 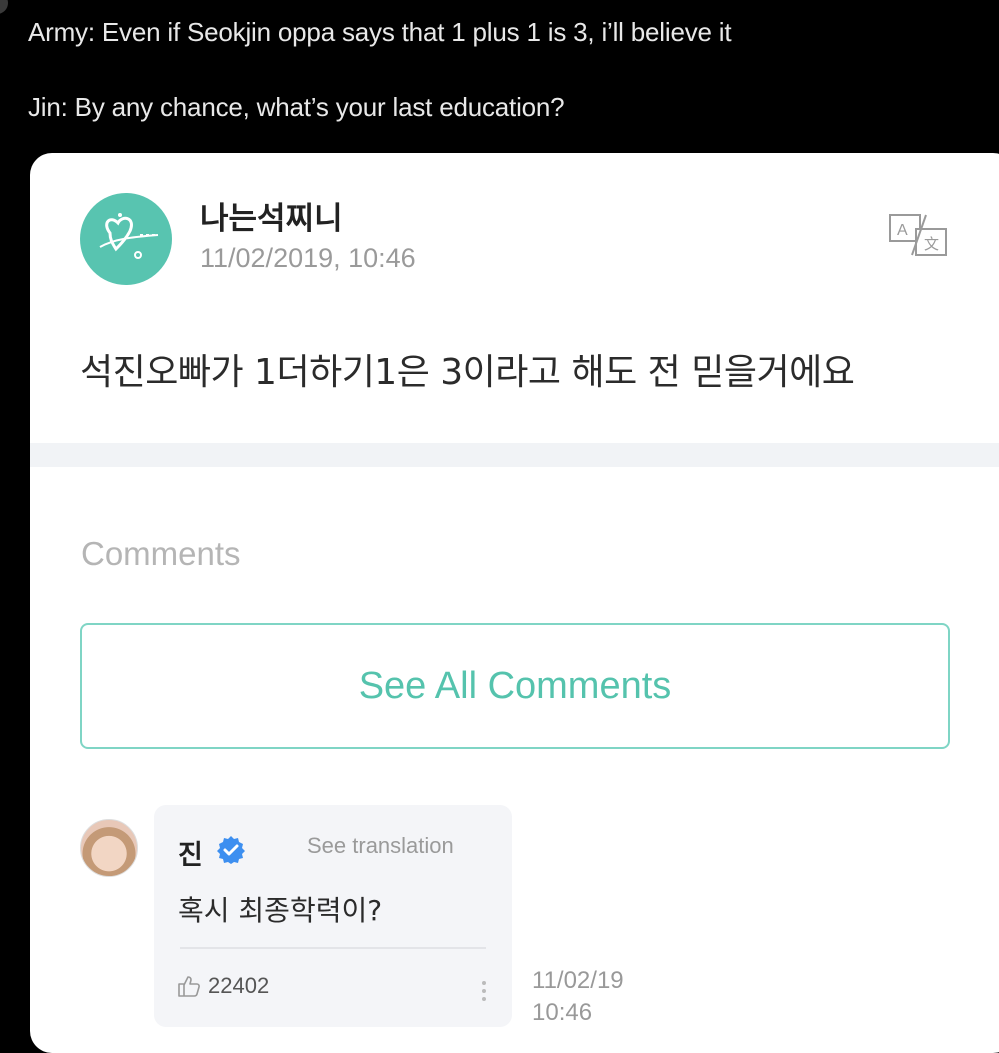 I want to click on see-all-comments-button: See All Comments, so click(x=515, y=686).